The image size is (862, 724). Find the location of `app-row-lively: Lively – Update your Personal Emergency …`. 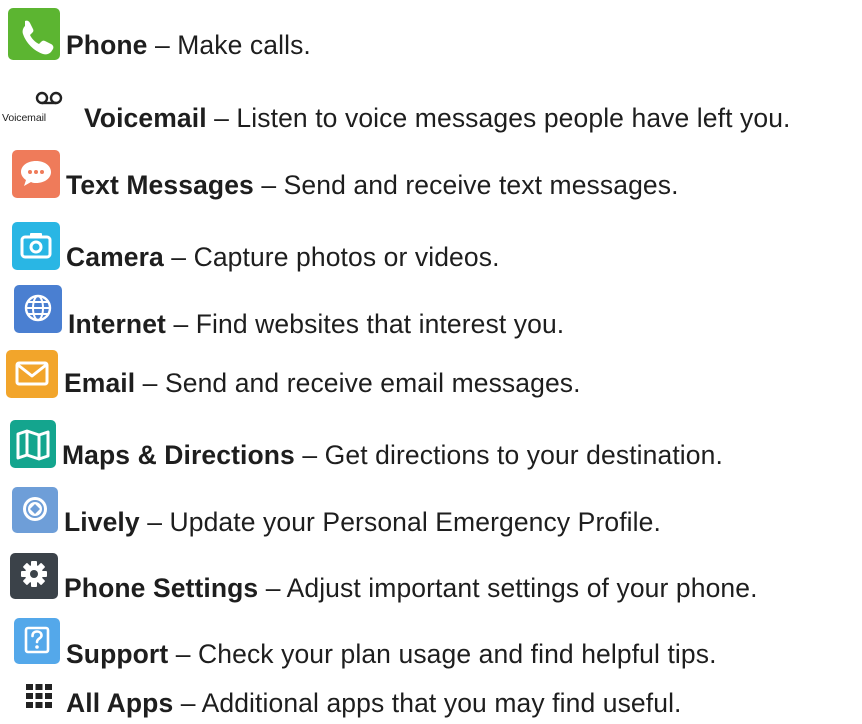

app-row-lively: Lively – Update your Personal Emergency … is located at coordinates (336, 511).